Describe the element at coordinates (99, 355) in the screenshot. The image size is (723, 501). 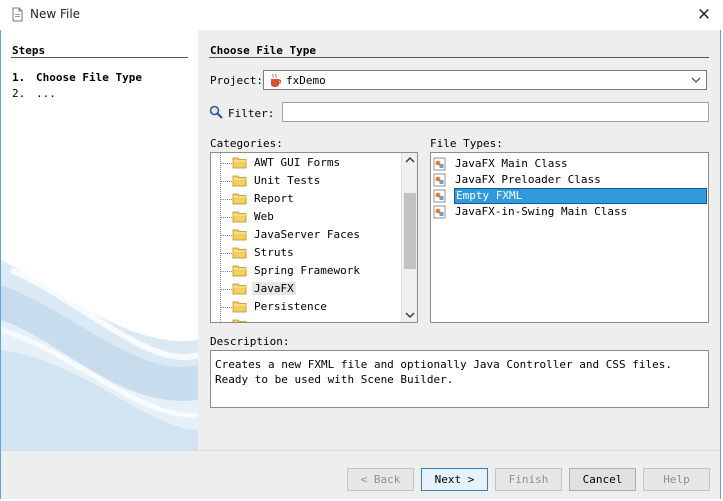
I see `decorative-swoosh` at that location.